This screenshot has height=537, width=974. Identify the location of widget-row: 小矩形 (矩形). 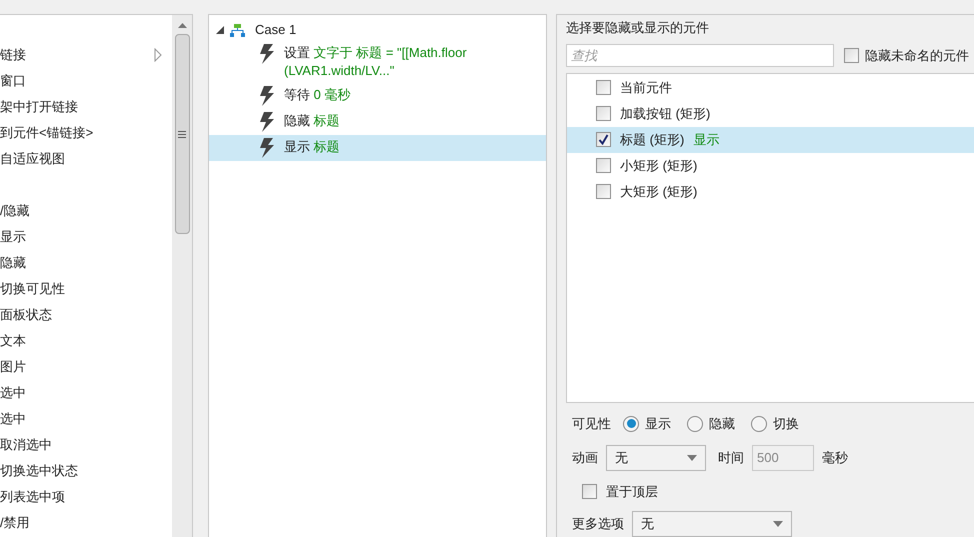
(770, 165).